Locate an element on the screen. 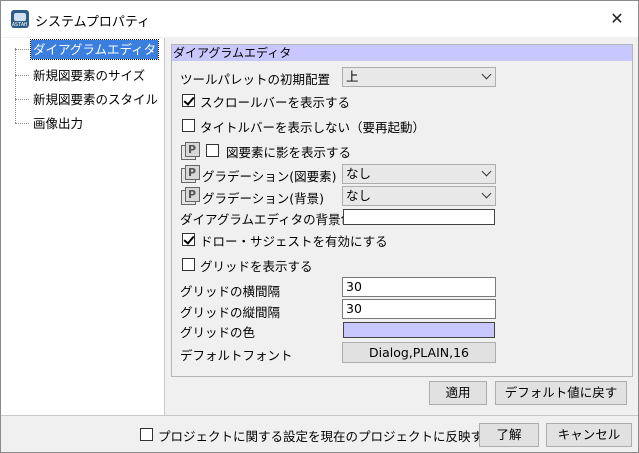 This screenshot has height=453, width=639. close-icon: ✕ is located at coordinates (617, 19).